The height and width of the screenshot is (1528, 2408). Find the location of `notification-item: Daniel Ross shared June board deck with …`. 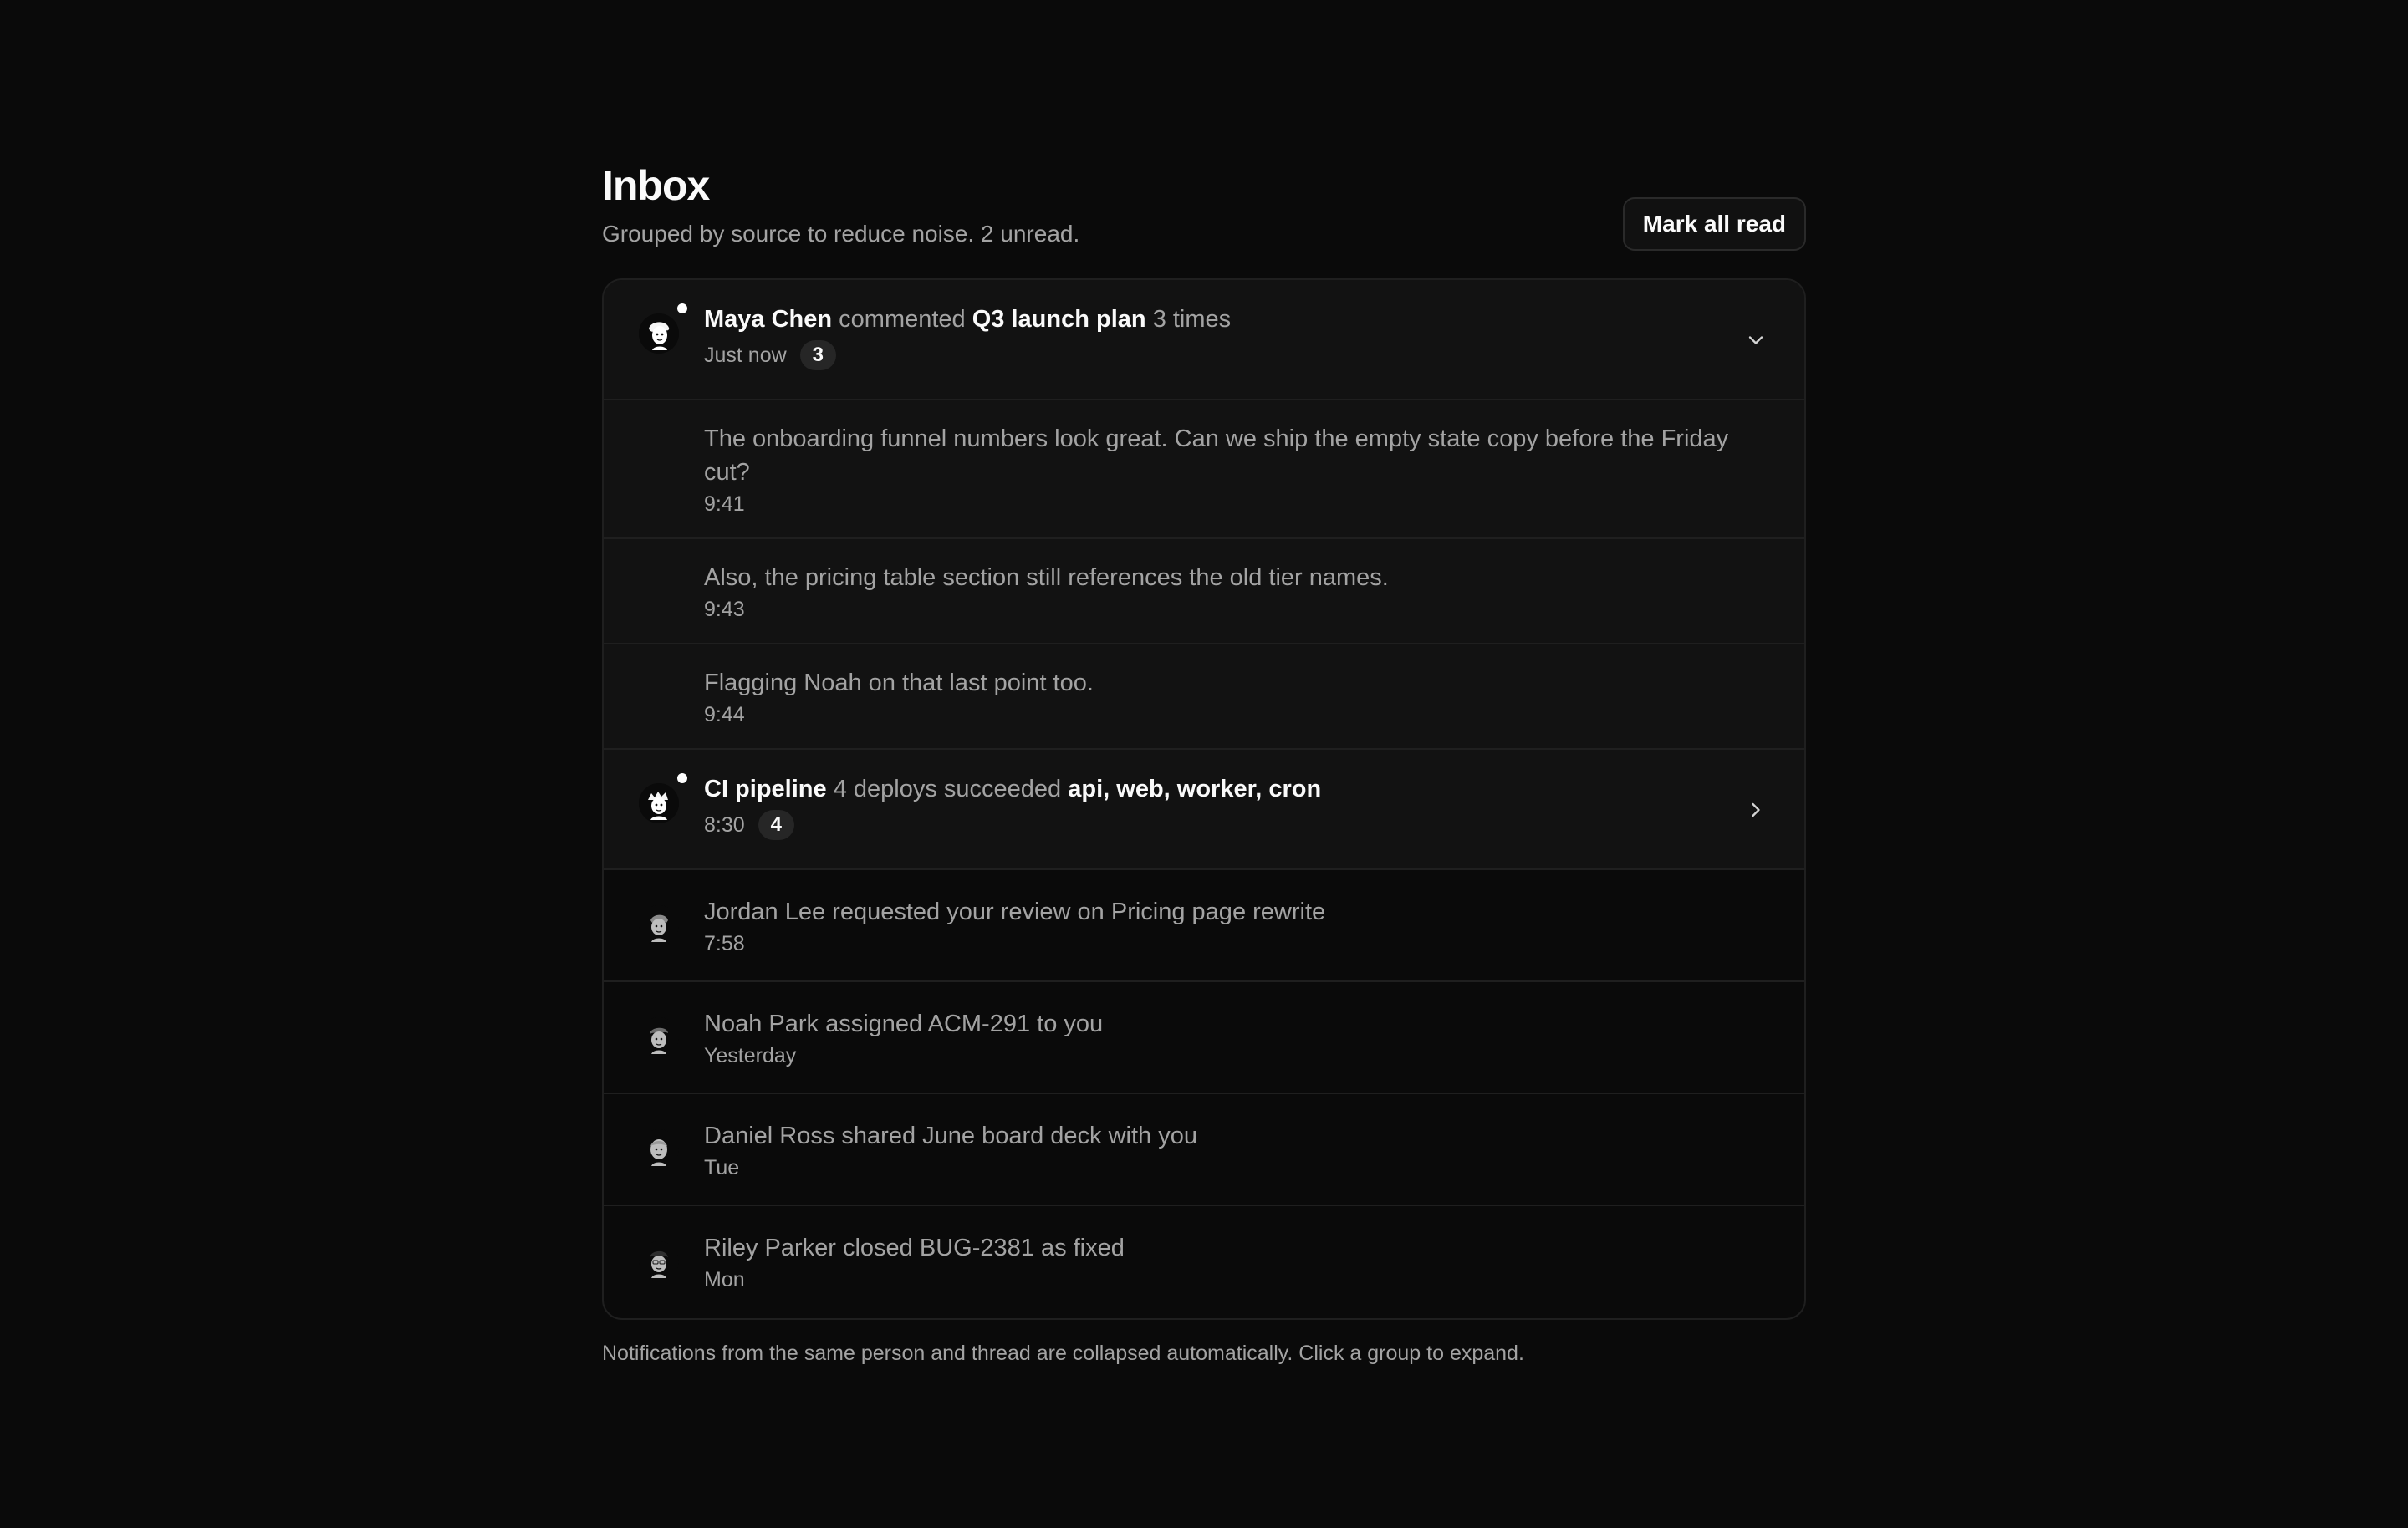

notification-item: Daniel Ross shared June board deck with … is located at coordinates (1204, 1150).